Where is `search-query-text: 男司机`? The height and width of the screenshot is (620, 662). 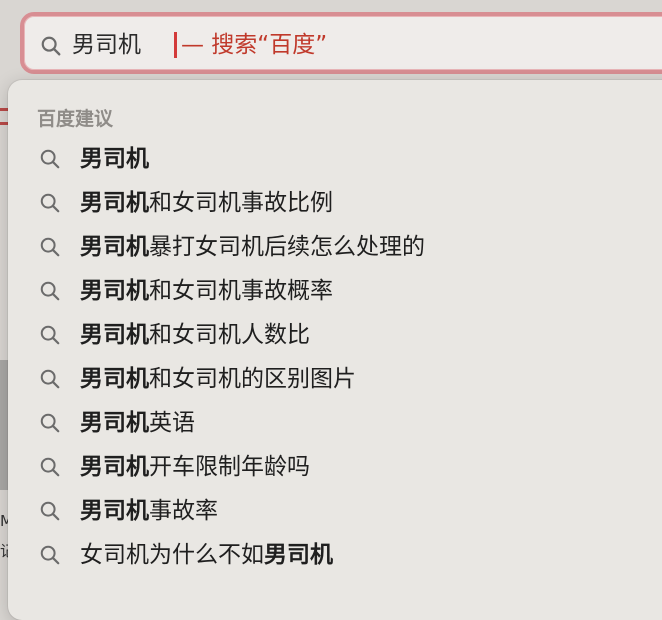 search-query-text: 男司机 is located at coordinates (106, 45).